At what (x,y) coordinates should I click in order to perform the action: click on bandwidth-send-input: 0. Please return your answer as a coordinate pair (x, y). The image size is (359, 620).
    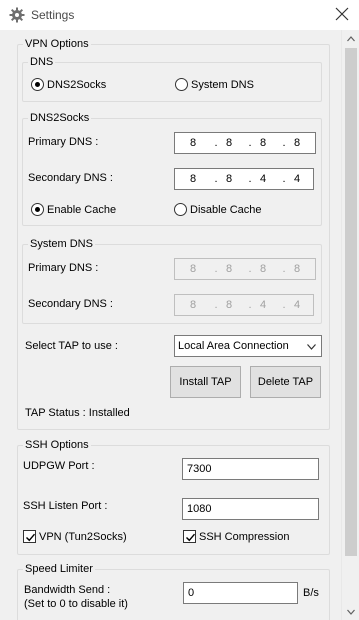
    Looking at the image, I should click on (240, 593).